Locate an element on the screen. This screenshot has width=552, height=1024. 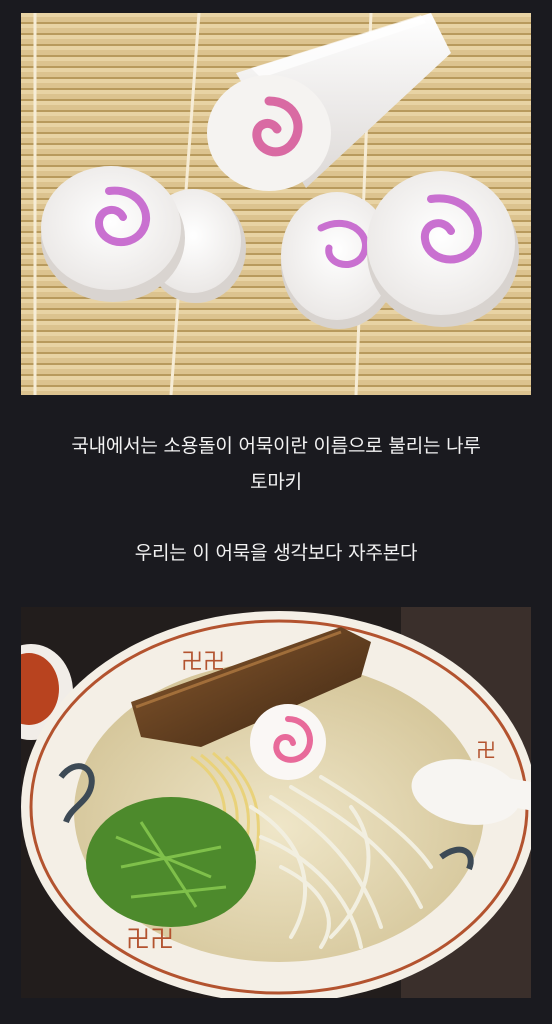
narutomaki-slice is located at coordinates (288, 742).